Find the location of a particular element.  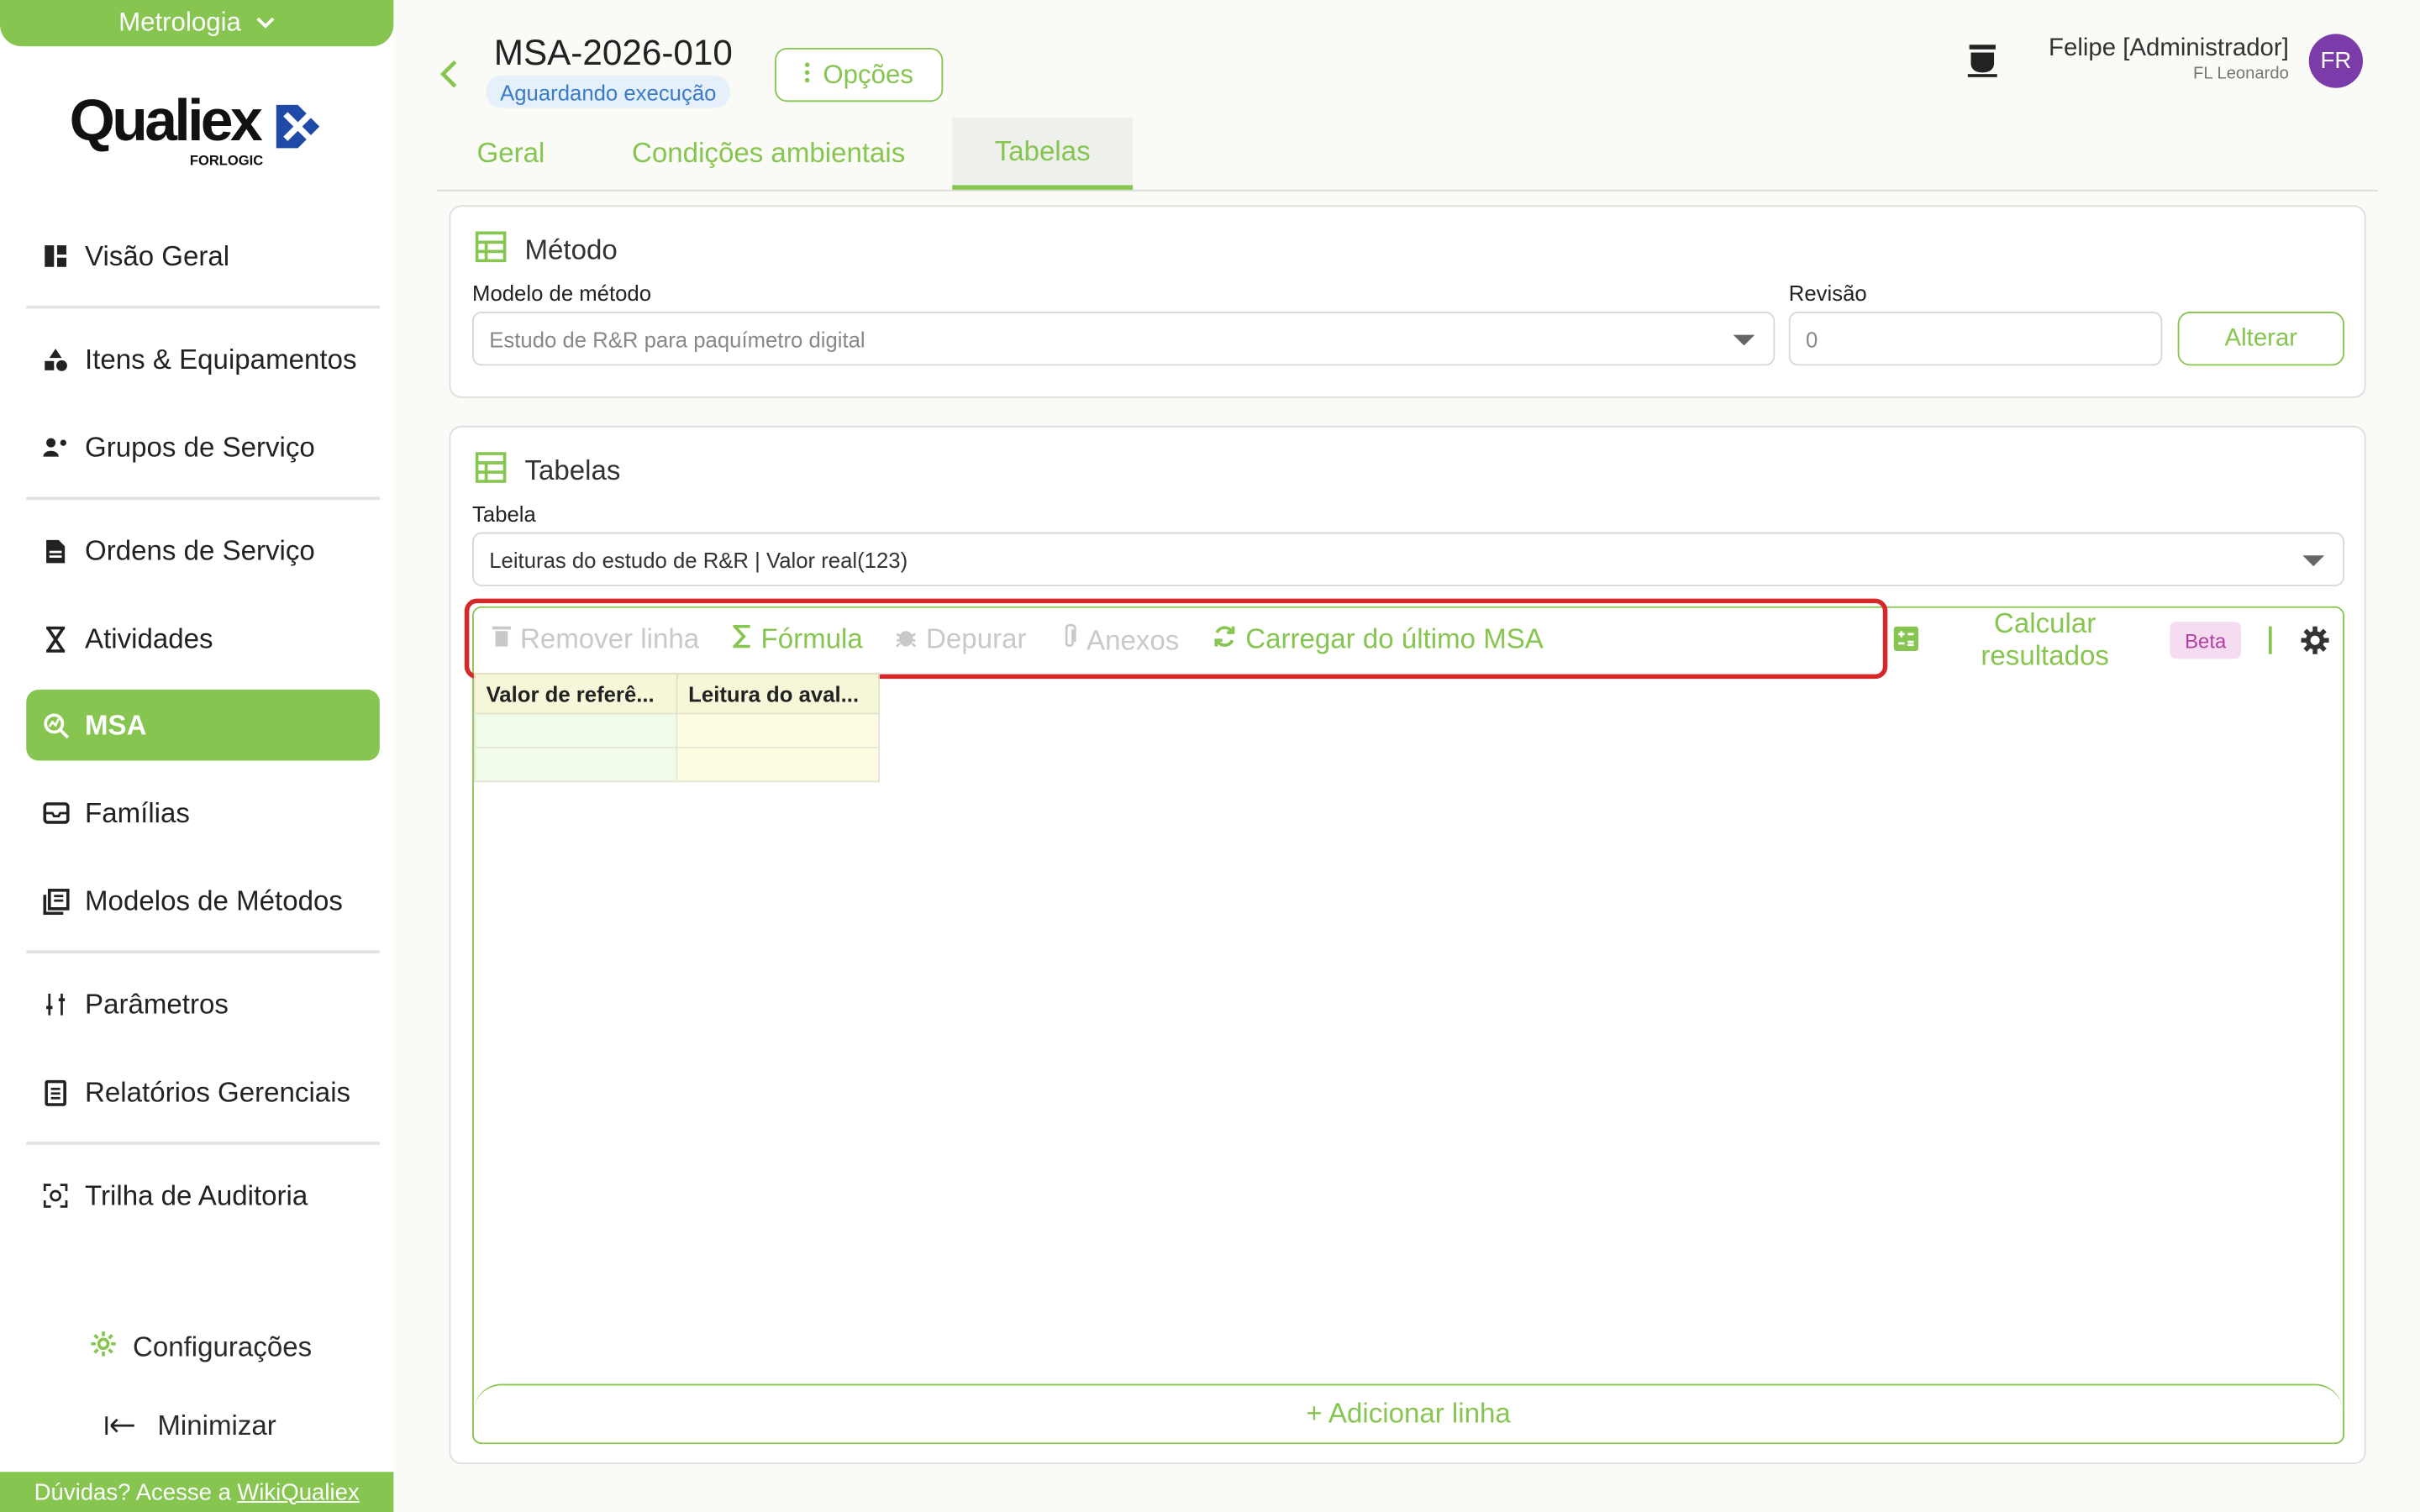

sidebar-item-label: Parâmetros is located at coordinates (157, 1004).